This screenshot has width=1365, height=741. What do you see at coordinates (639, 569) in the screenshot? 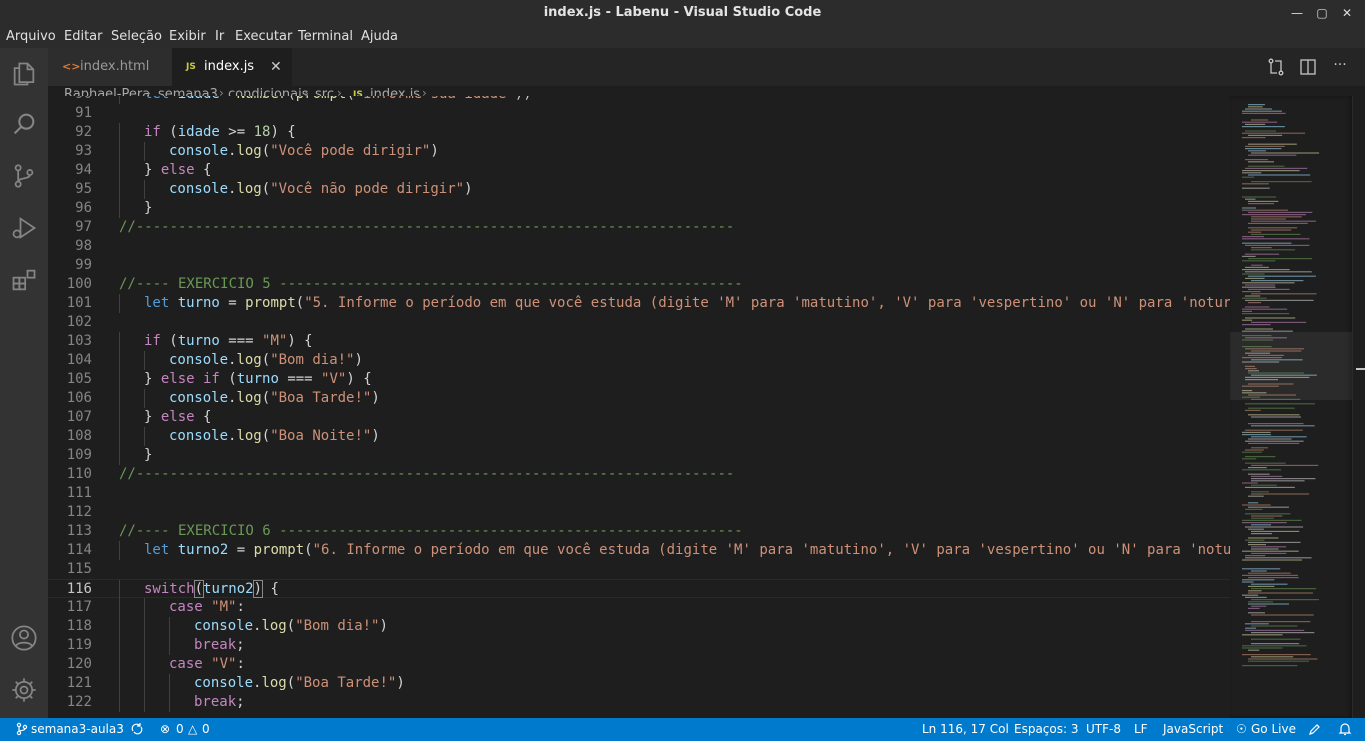
I see `code-line: 115` at bounding box center [639, 569].